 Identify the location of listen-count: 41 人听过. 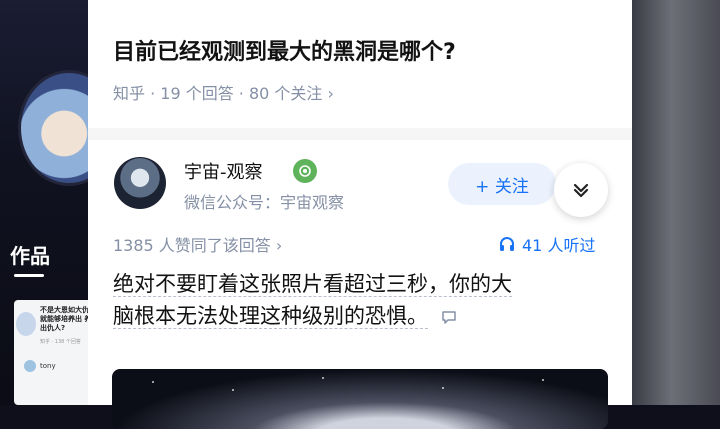
(546, 244).